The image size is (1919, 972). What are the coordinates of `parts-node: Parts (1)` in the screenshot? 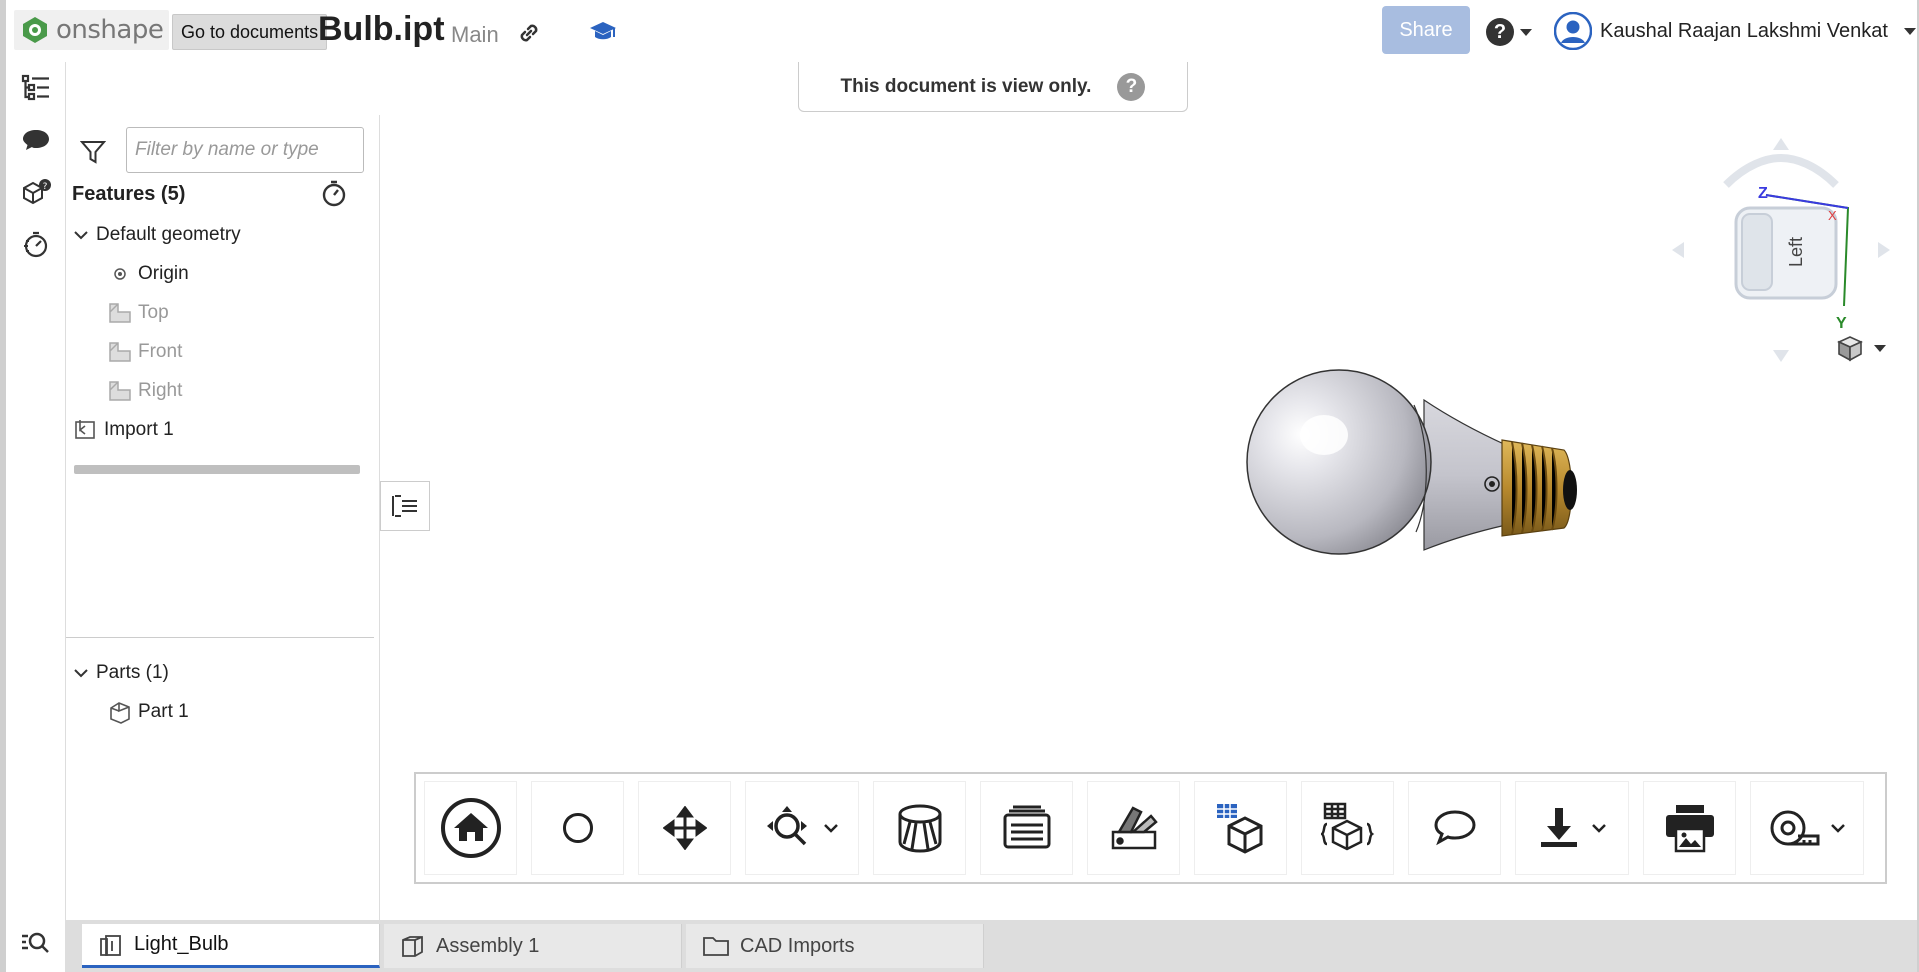 It's located at (121, 673).